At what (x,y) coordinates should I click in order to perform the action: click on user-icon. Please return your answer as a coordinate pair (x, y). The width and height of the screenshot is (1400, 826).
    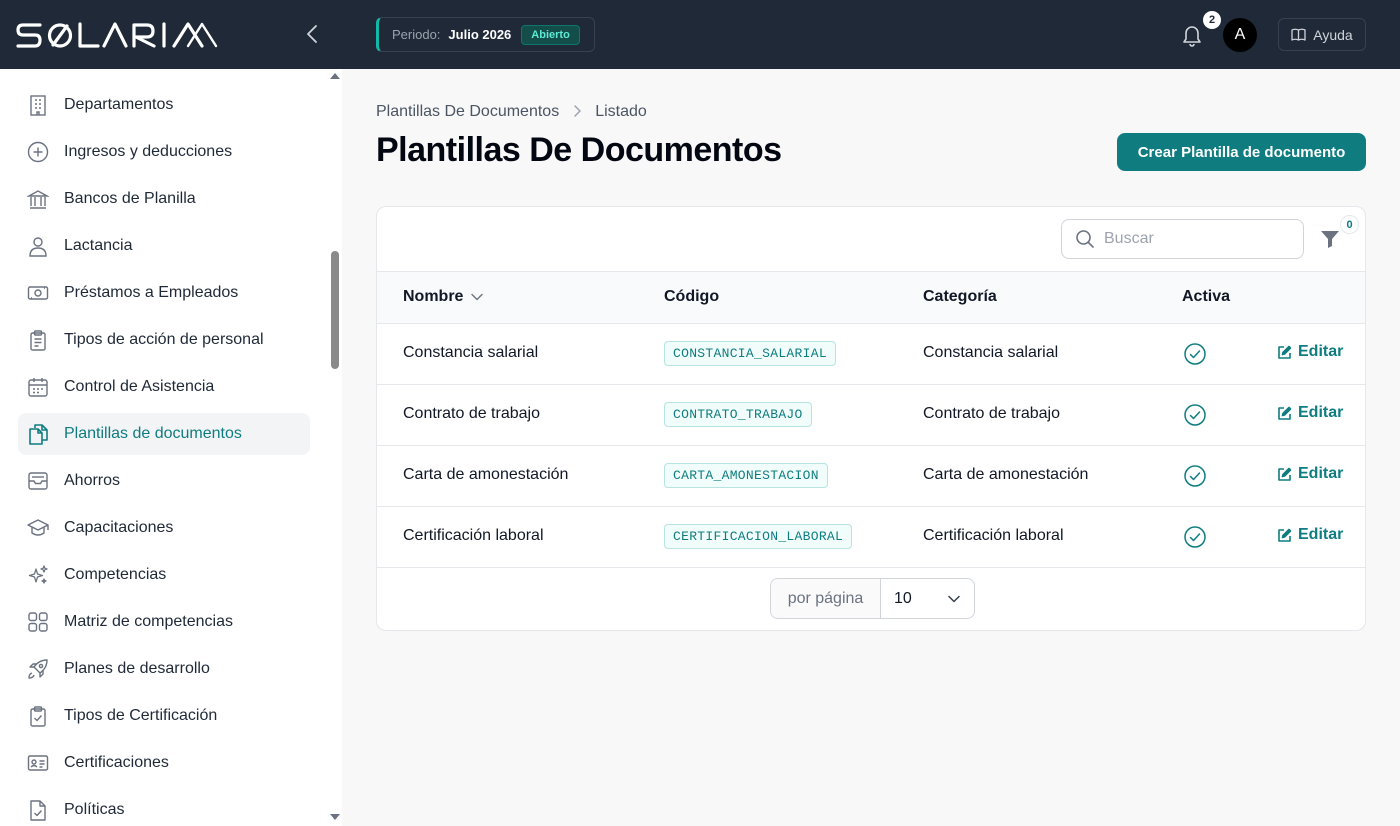
    Looking at the image, I should click on (38, 246).